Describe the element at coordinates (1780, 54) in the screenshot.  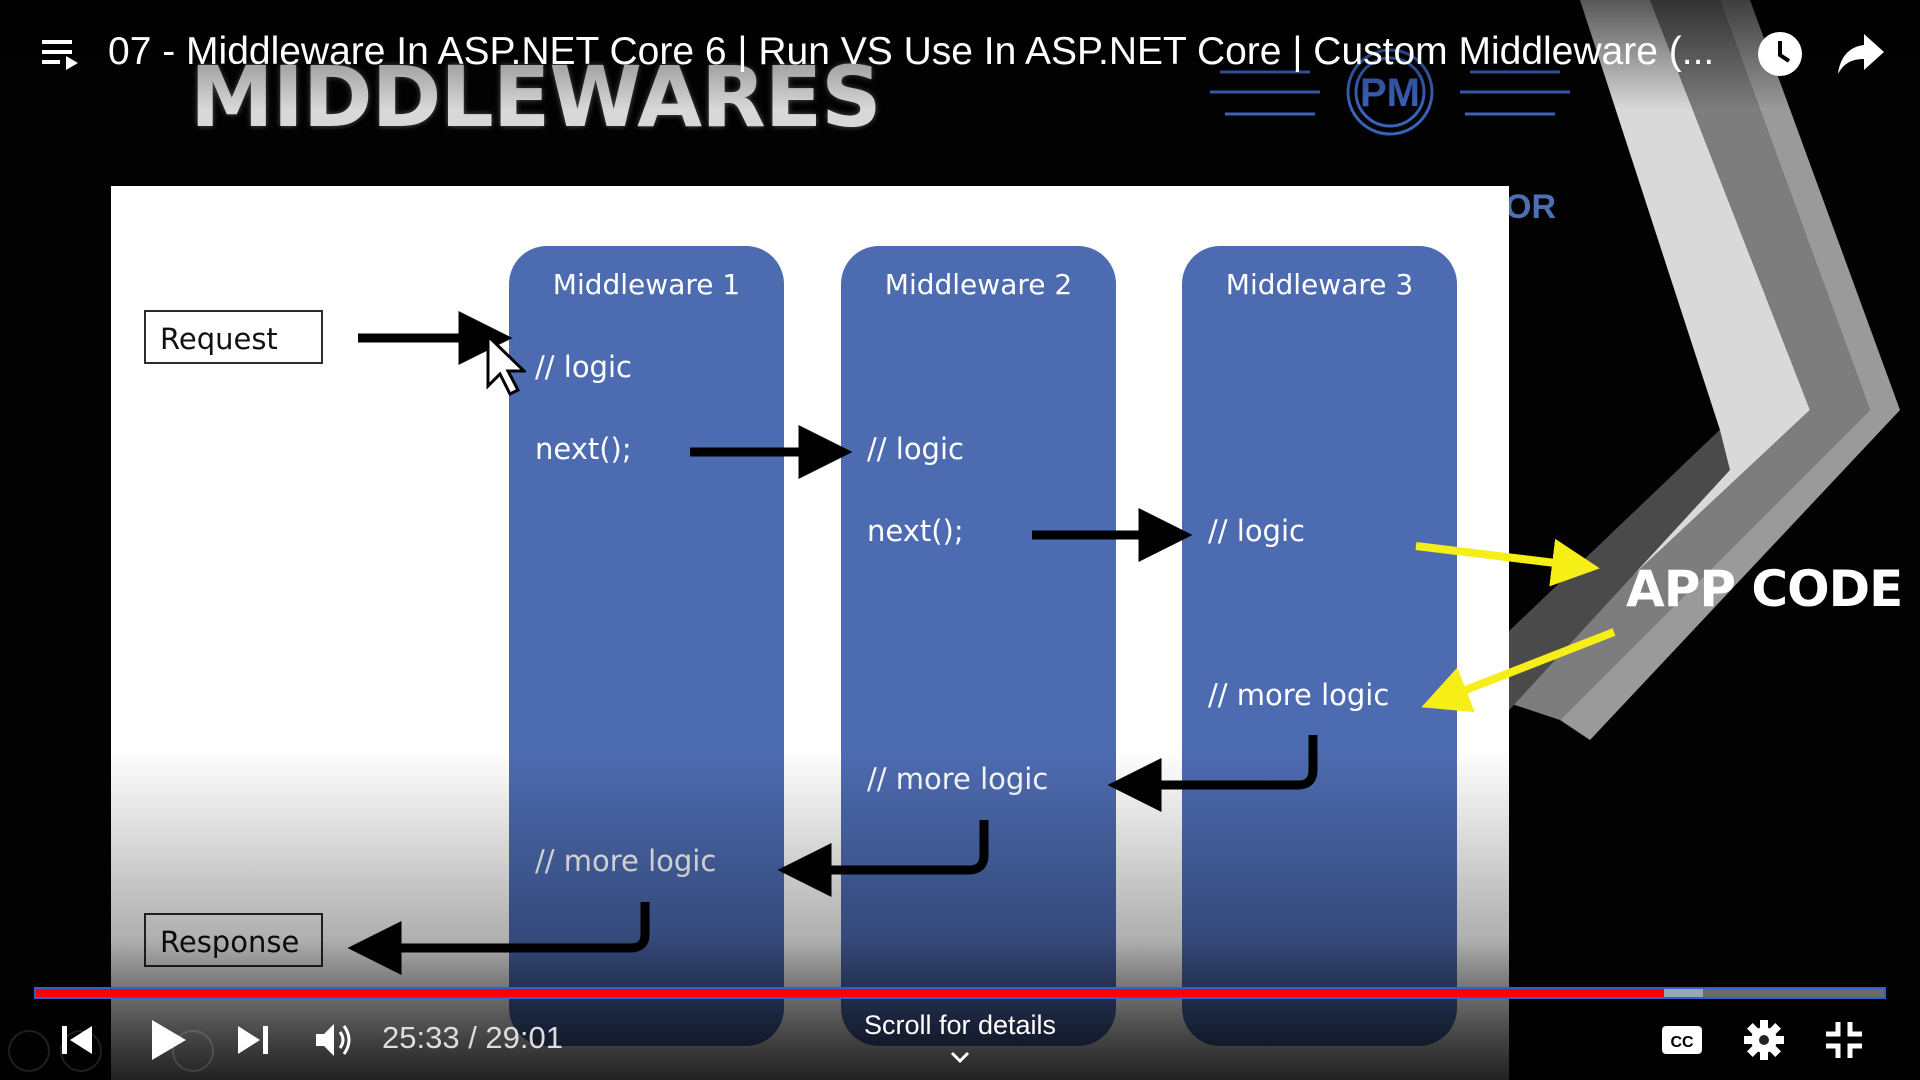
I see `clock-icon` at that location.